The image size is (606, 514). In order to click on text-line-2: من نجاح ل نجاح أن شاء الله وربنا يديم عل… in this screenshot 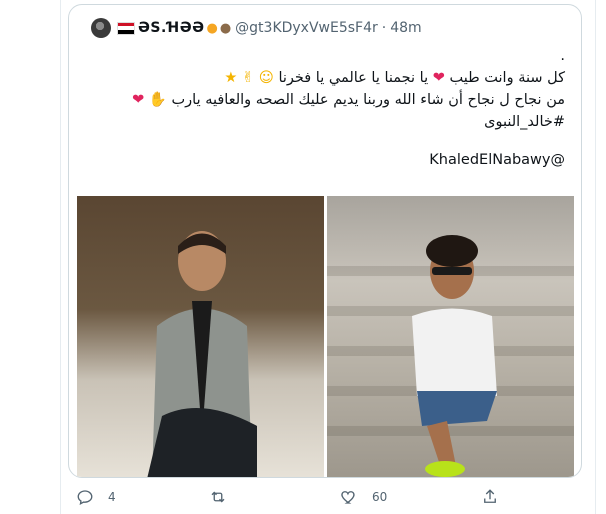, I will do `click(348, 100)`.